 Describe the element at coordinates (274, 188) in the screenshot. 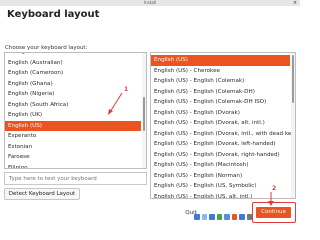

I see `annotation-marker-2: 2` at that location.